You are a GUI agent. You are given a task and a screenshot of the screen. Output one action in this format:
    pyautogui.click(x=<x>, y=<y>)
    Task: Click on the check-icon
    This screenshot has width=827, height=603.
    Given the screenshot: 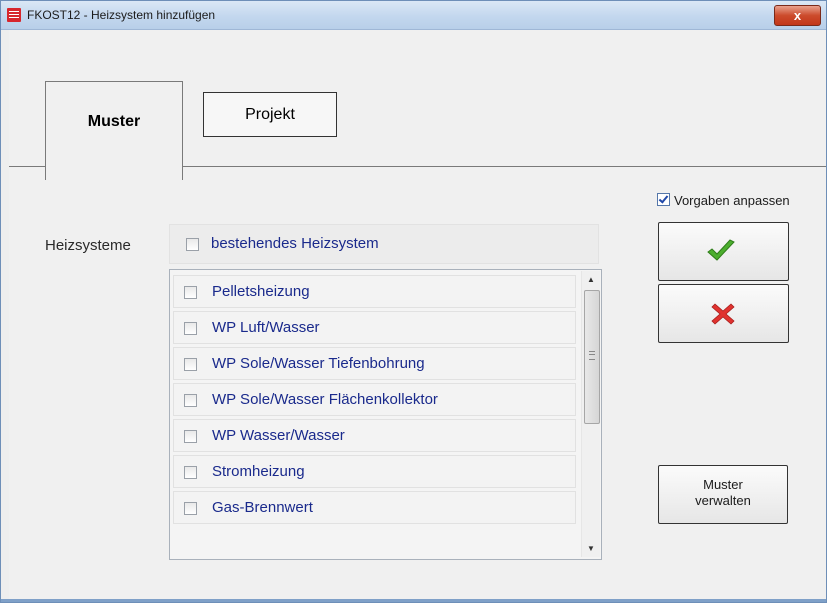 What is the action you would take?
    pyautogui.click(x=721, y=250)
    